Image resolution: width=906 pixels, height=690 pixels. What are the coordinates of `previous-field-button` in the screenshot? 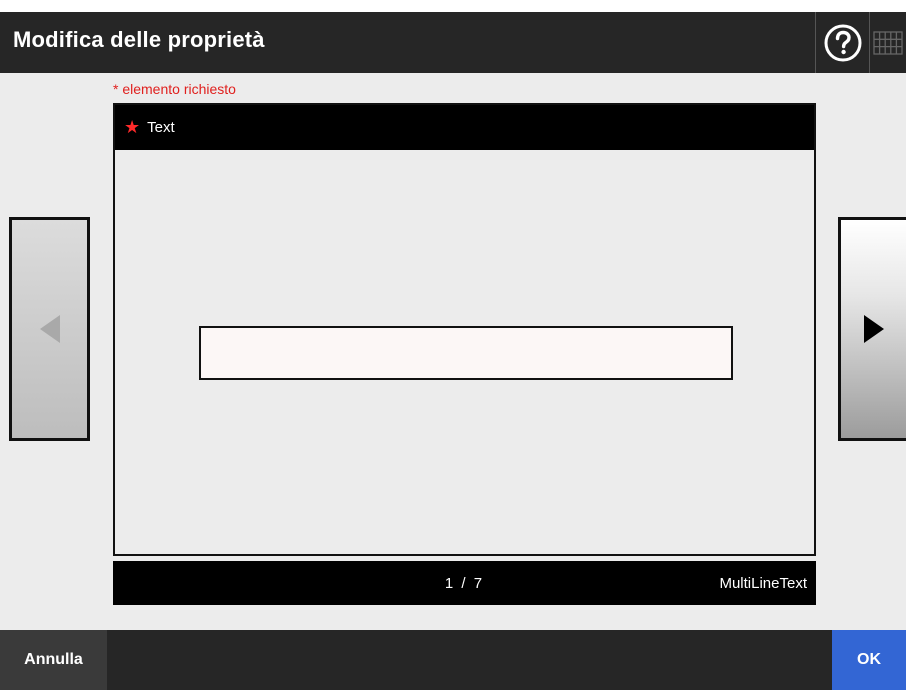 It's located at (49, 329).